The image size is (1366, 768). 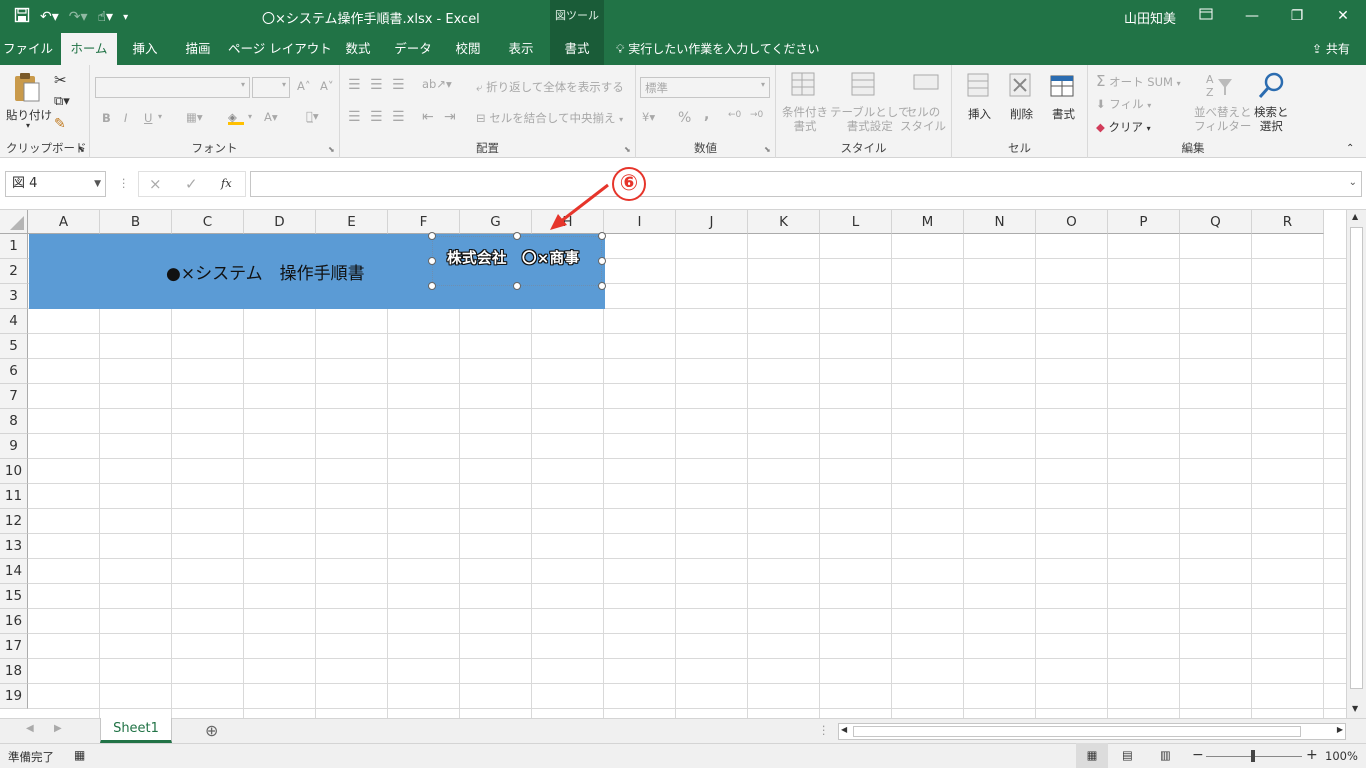 I want to click on column-header: A, so click(x=64, y=222).